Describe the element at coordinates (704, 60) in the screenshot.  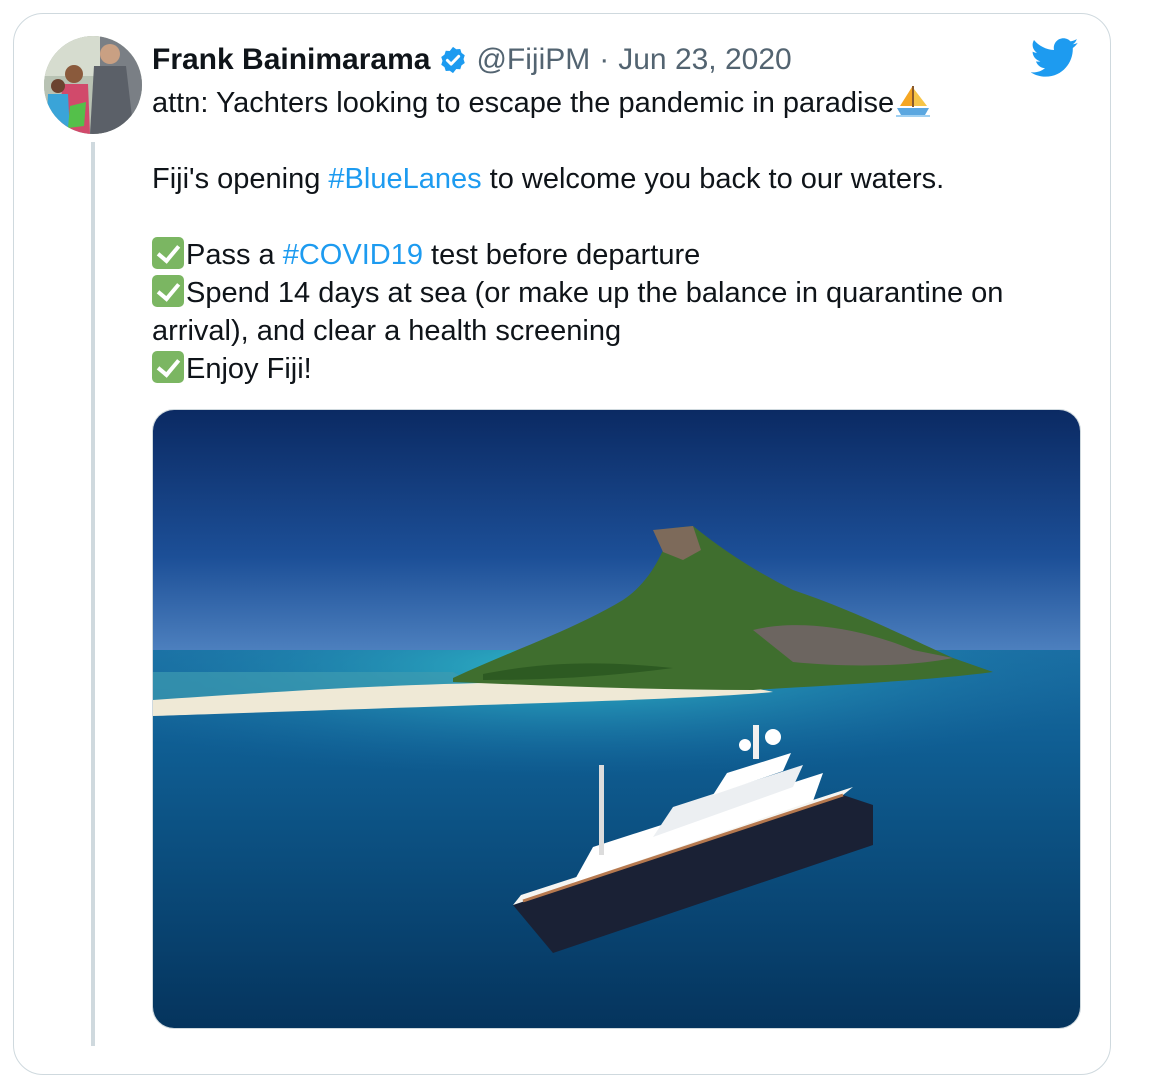
I see `tweet-date: Jun 23, 2020` at that location.